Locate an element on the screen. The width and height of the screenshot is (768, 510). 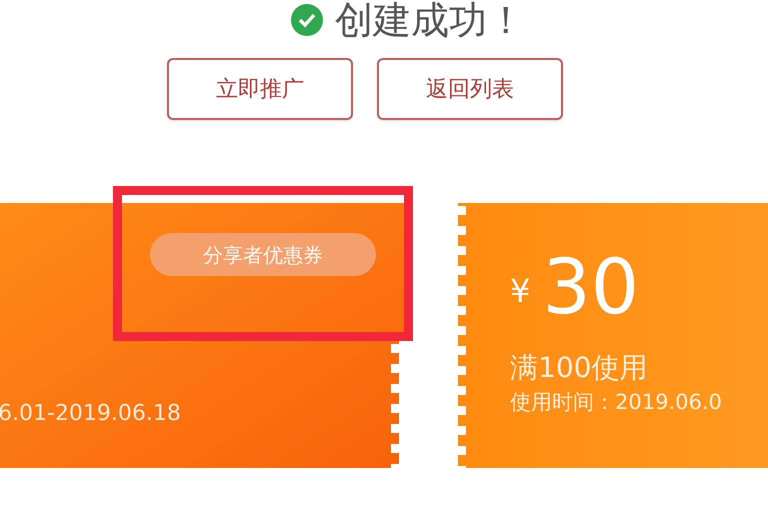
action-button: 返回列表 is located at coordinates (470, 89).